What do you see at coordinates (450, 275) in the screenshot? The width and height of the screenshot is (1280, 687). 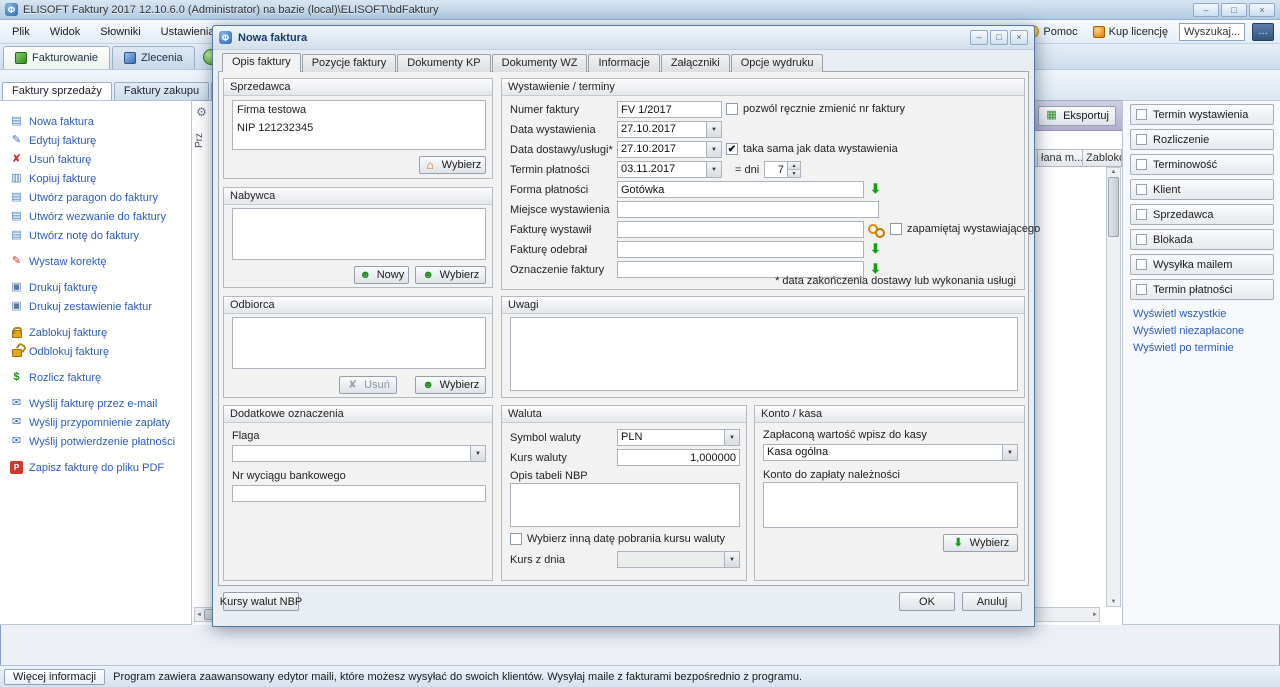 I see `buyer-choose-button: Wybierz` at bounding box center [450, 275].